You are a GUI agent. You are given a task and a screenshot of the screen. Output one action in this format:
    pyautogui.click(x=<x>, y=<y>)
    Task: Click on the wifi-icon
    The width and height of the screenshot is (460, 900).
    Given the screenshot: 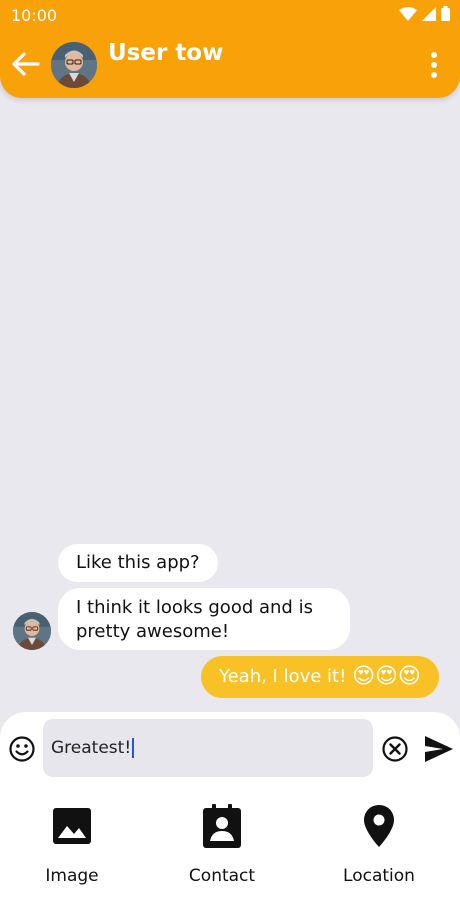 What is the action you would take?
    pyautogui.click(x=408, y=13)
    